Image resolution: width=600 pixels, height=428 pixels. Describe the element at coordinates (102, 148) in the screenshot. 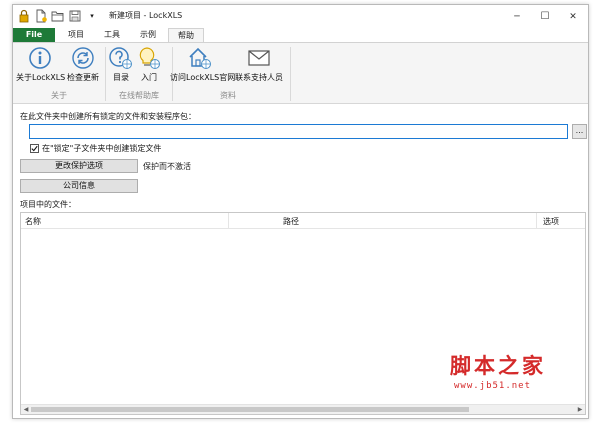

I see `locked-subfolder-label: 在"锁定"子文件夹中创建锁定文件` at that location.